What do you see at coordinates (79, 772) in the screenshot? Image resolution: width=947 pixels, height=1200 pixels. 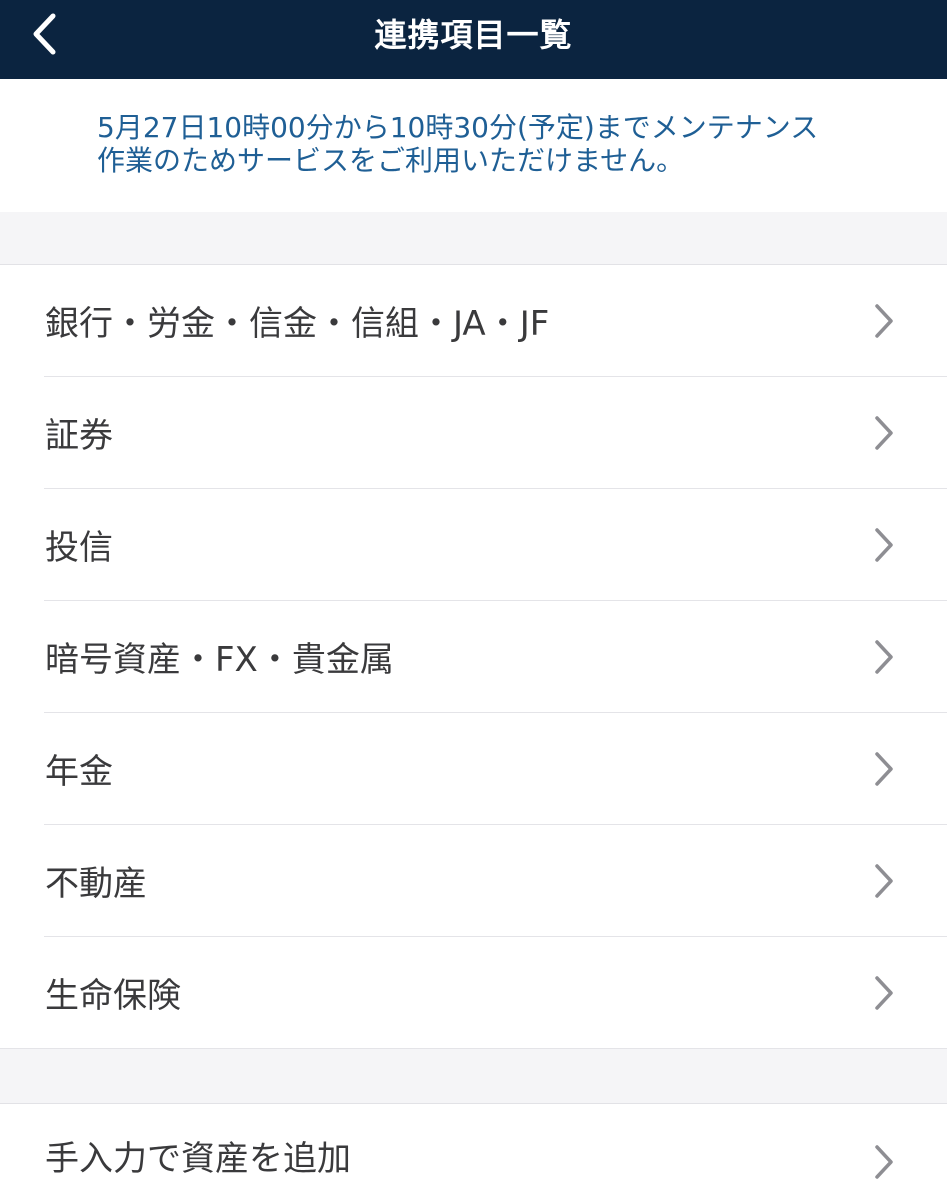 I see `category-item-label: 年金` at bounding box center [79, 772].